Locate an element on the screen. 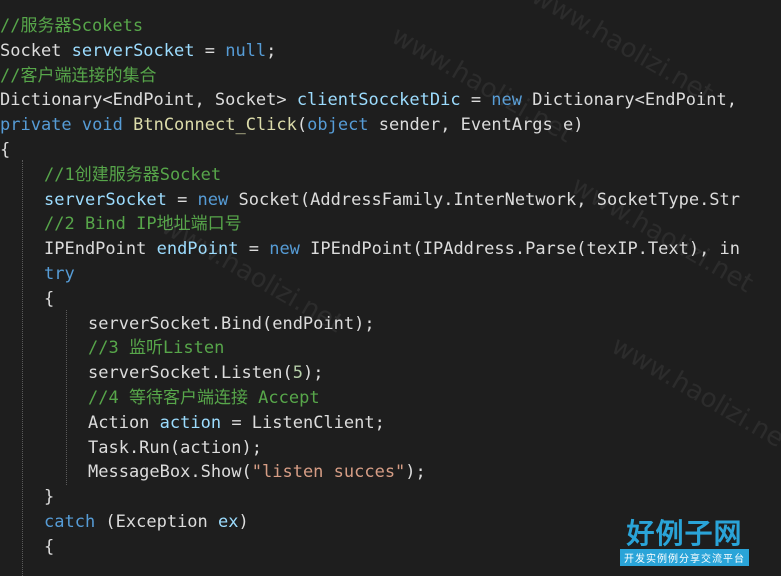 The height and width of the screenshot is (576, 781). code-line: try is located at coordinates (59, 274).